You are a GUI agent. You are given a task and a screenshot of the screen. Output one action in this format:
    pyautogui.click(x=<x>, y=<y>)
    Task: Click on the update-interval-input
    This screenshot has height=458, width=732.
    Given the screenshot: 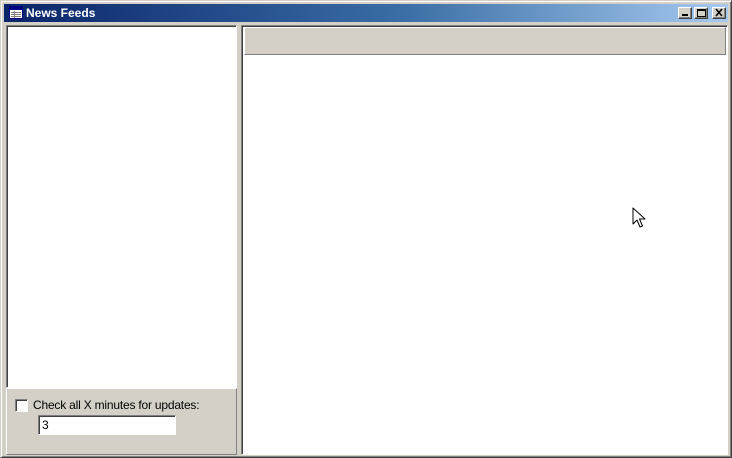 What is the action you would take?
    pyautogui.click(x=107, y=425)
    